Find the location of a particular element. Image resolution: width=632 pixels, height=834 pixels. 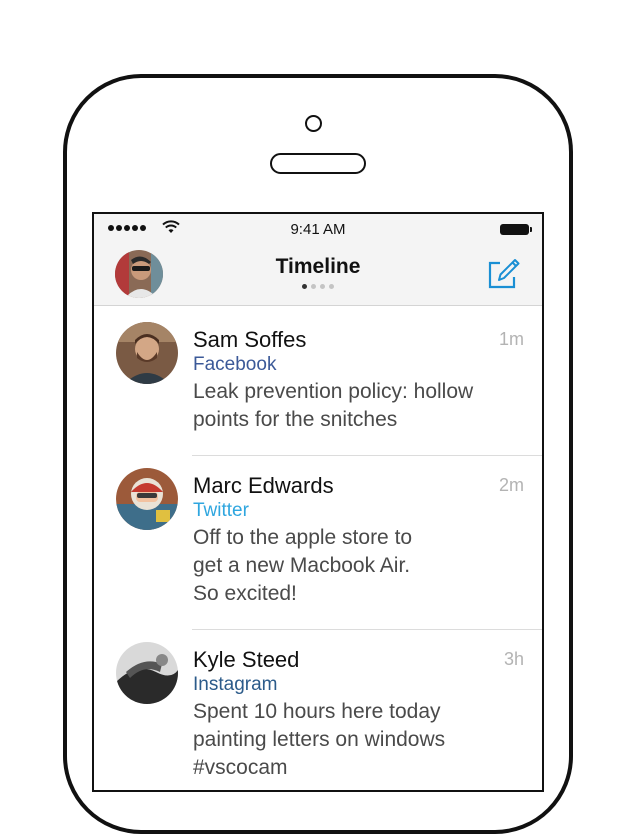

navigation-bar: 9:41 AM Timeline is located at coordinates (318, 260).